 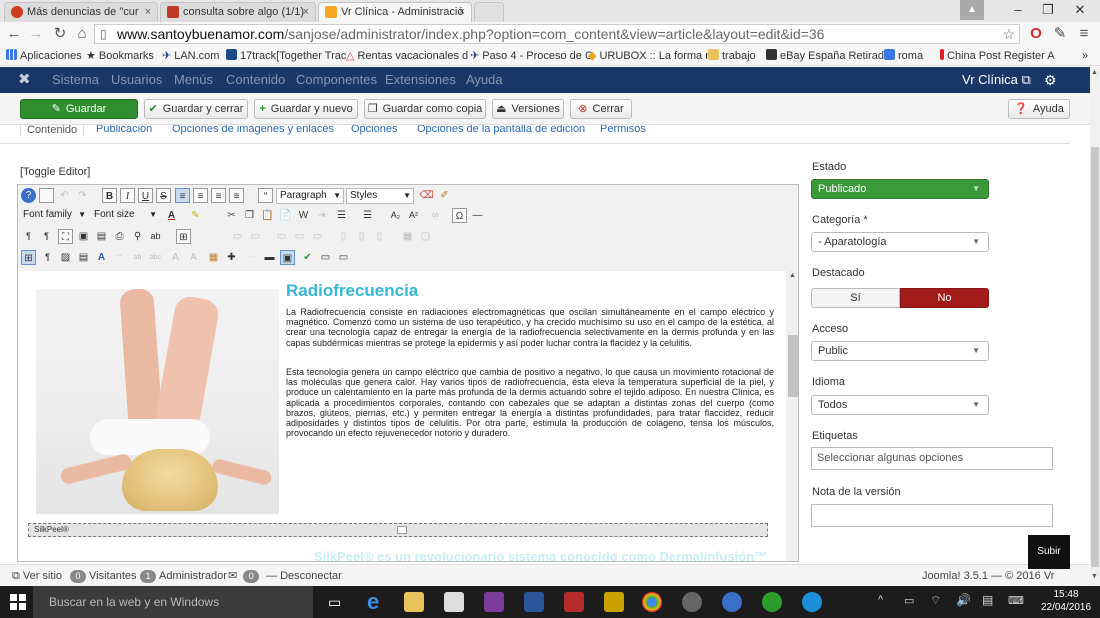 I want to click on menu-componentes: Componentes, so click(x=336, y=80).